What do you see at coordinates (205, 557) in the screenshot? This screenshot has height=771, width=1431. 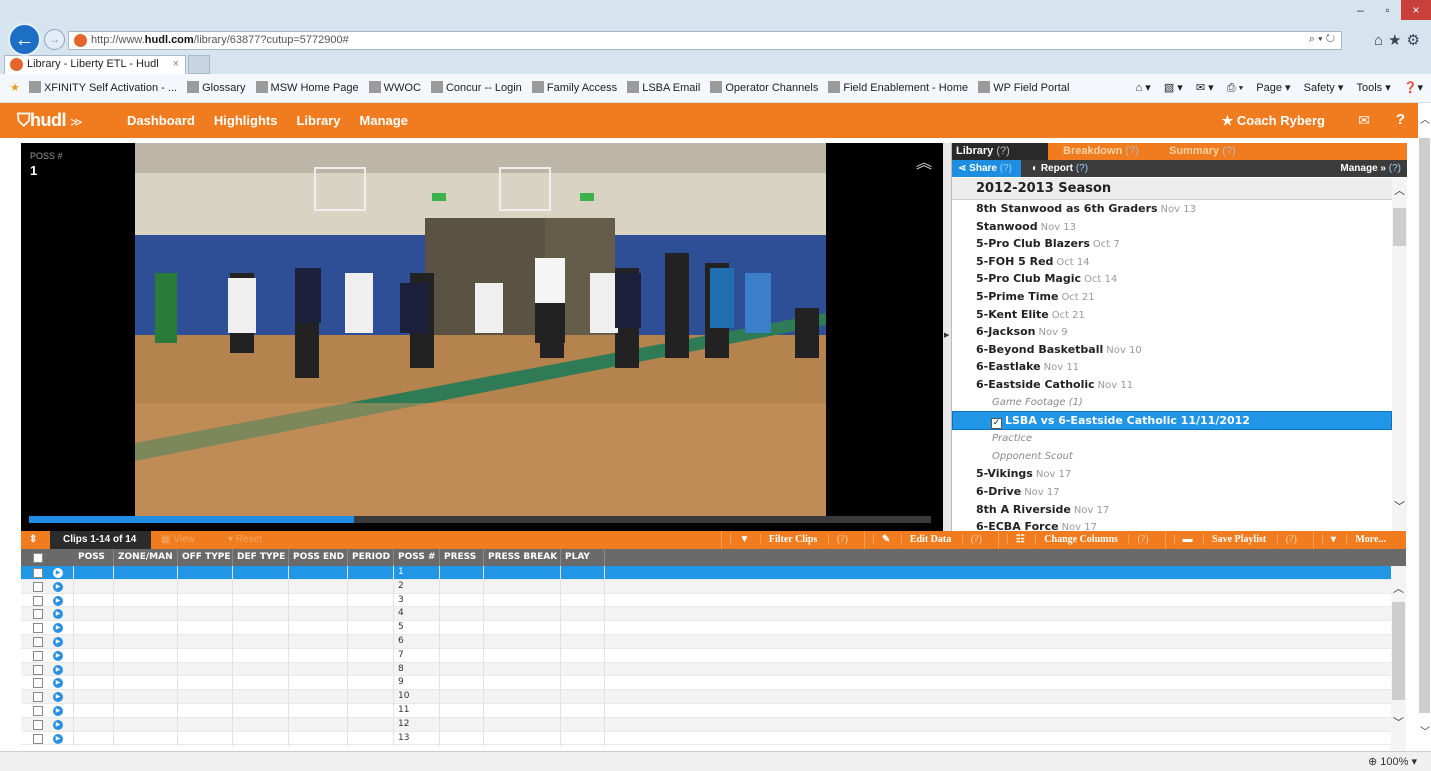 I see `col-header-off-type: OFF TYPE` at bounding box center [205, 557].